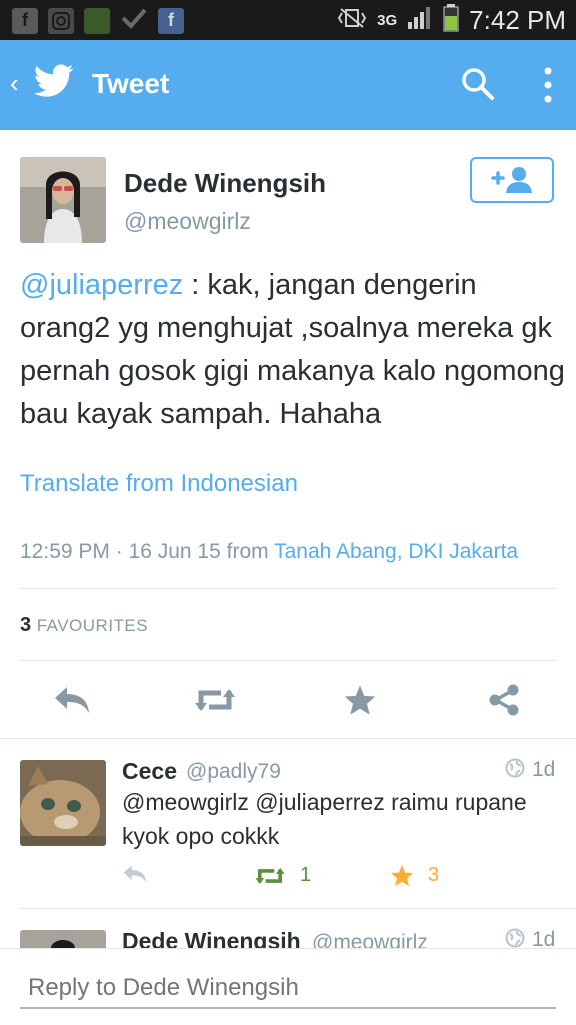 The height and width of the screenshot is (1025, 576). I want to click on author-handle: @meowgirlz, so click(187, 221).